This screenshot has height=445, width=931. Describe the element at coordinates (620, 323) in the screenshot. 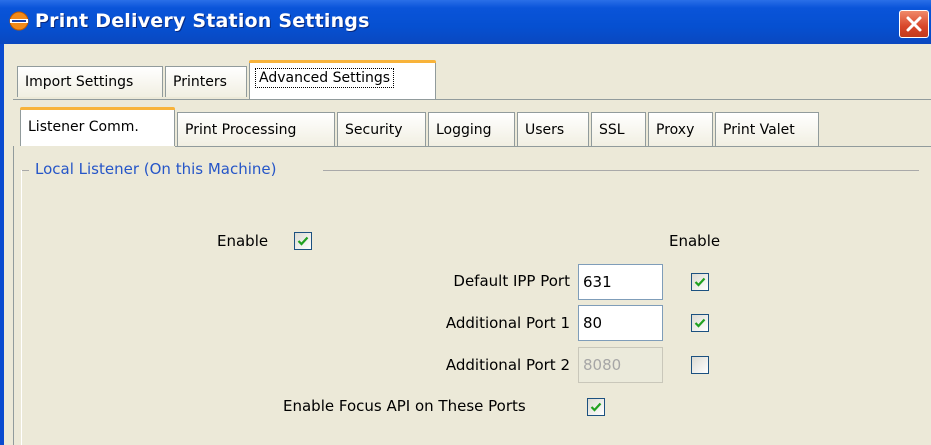

I see `additional-port-1-field: 80` at that location.